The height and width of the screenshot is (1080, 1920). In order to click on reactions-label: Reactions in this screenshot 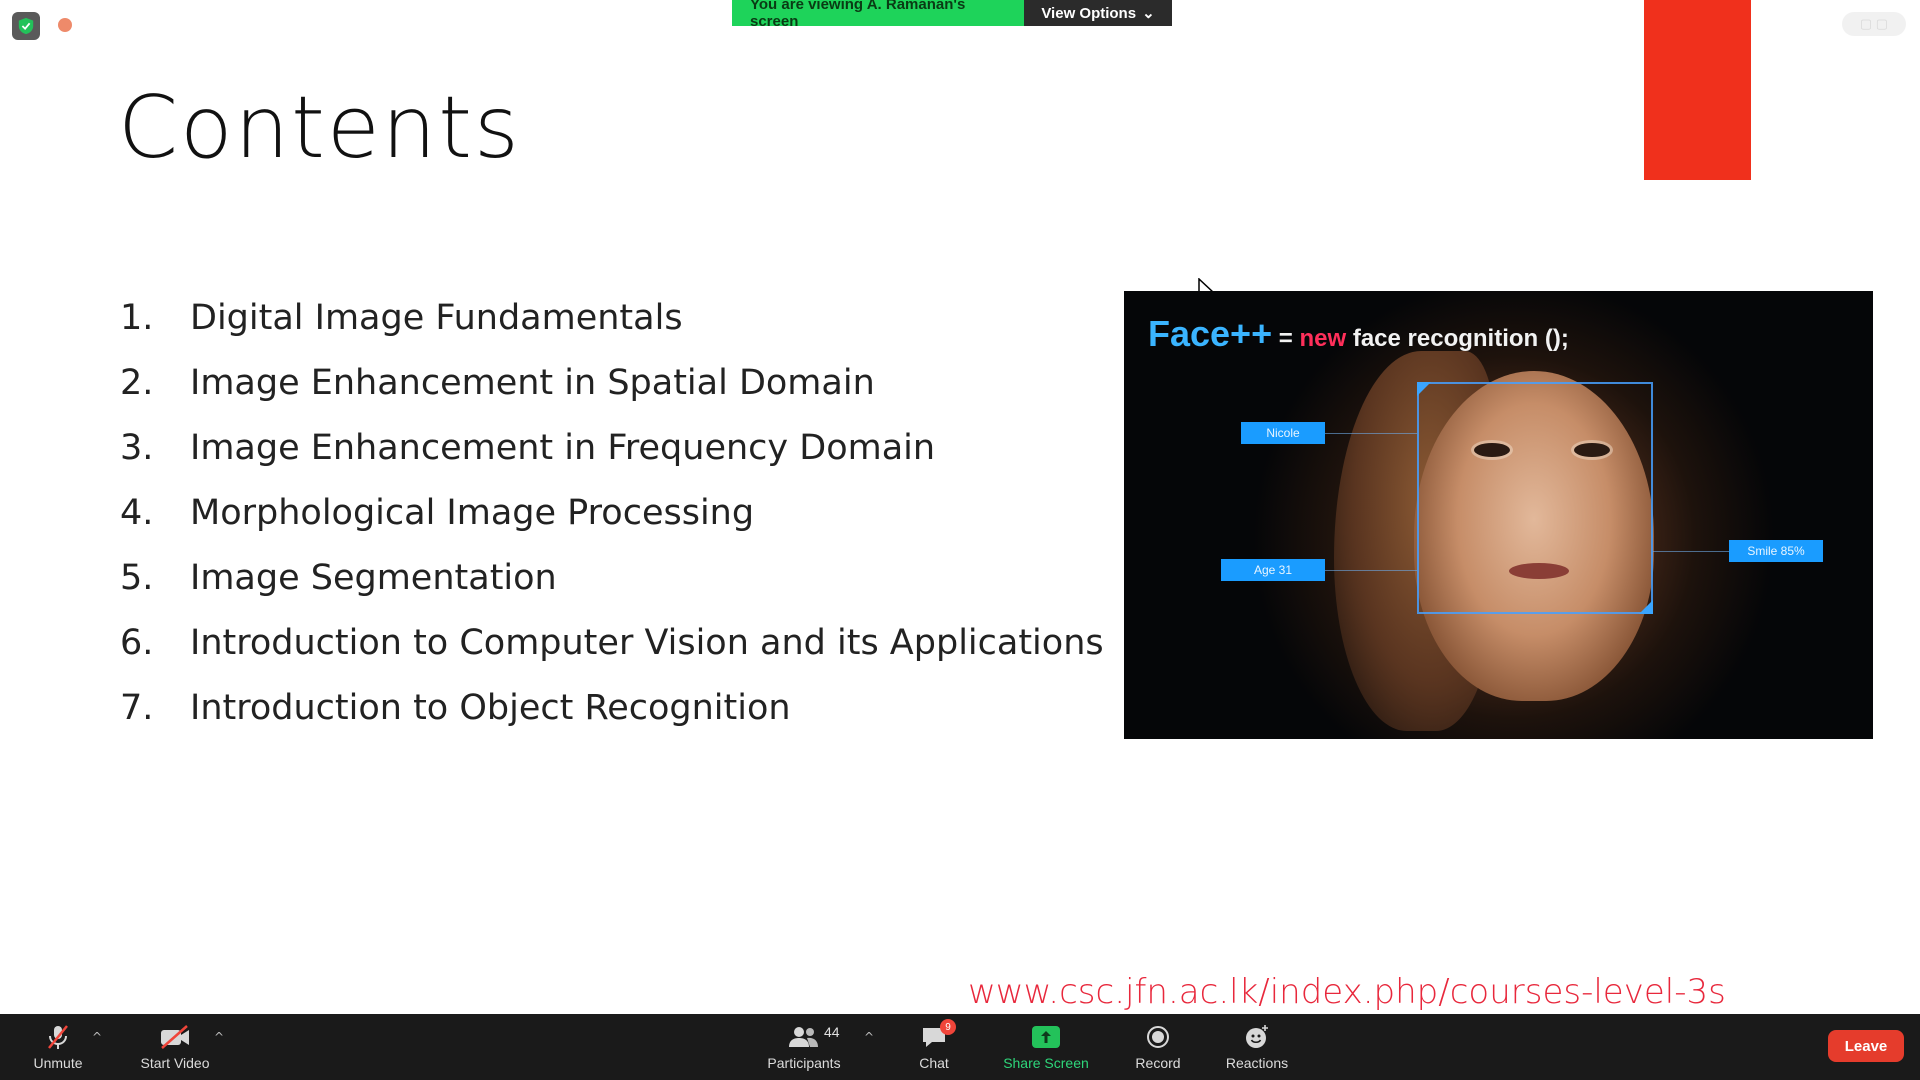, I will do `click(1257, 1063)`.